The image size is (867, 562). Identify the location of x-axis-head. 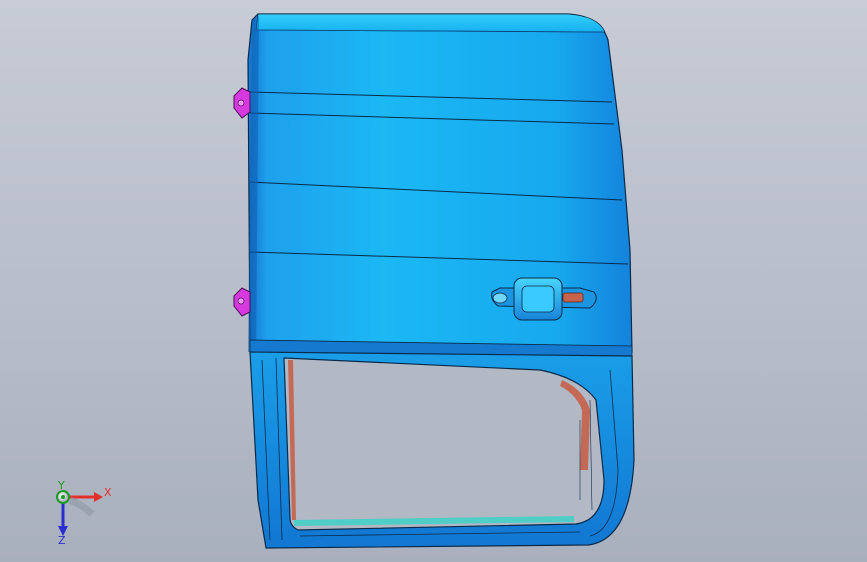
(98, 497).